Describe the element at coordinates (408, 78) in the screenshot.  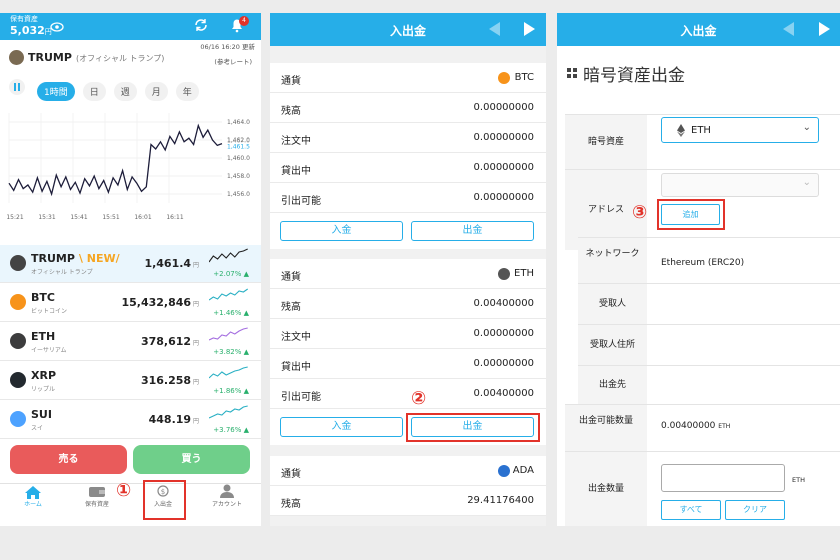
I see `currency-row: 通貨 BTC` at that location.